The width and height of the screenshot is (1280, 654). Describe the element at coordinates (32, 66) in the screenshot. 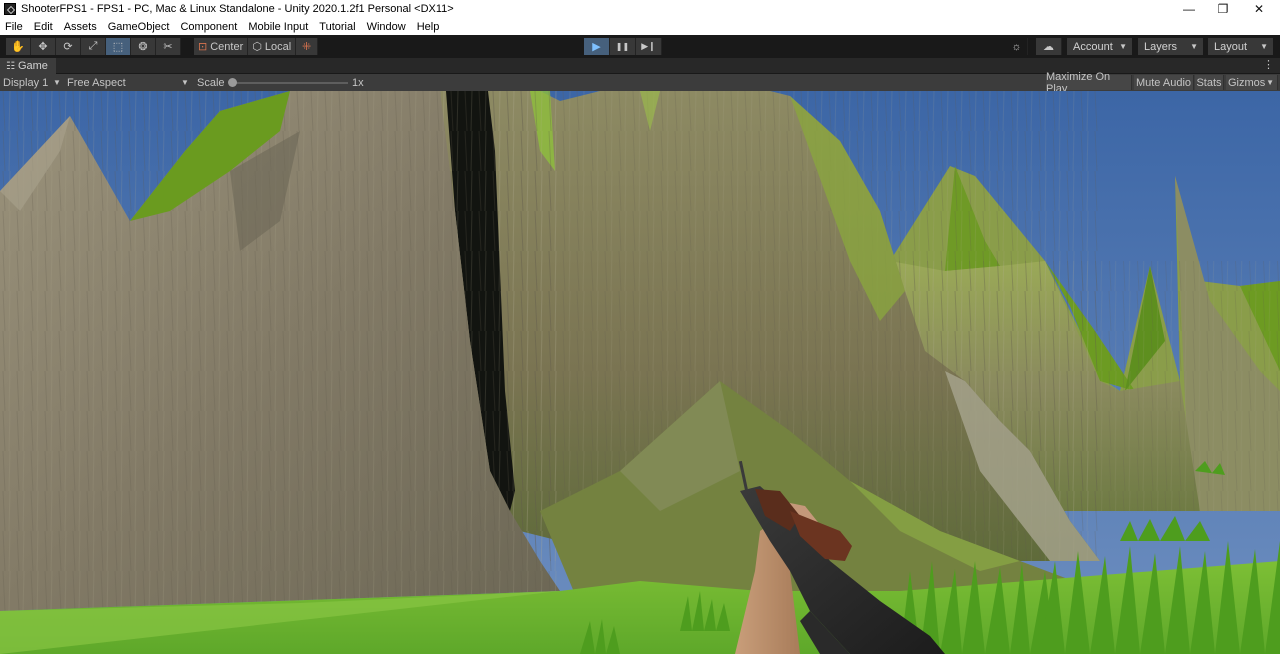

I see `tab-game-label: Game` at that location.